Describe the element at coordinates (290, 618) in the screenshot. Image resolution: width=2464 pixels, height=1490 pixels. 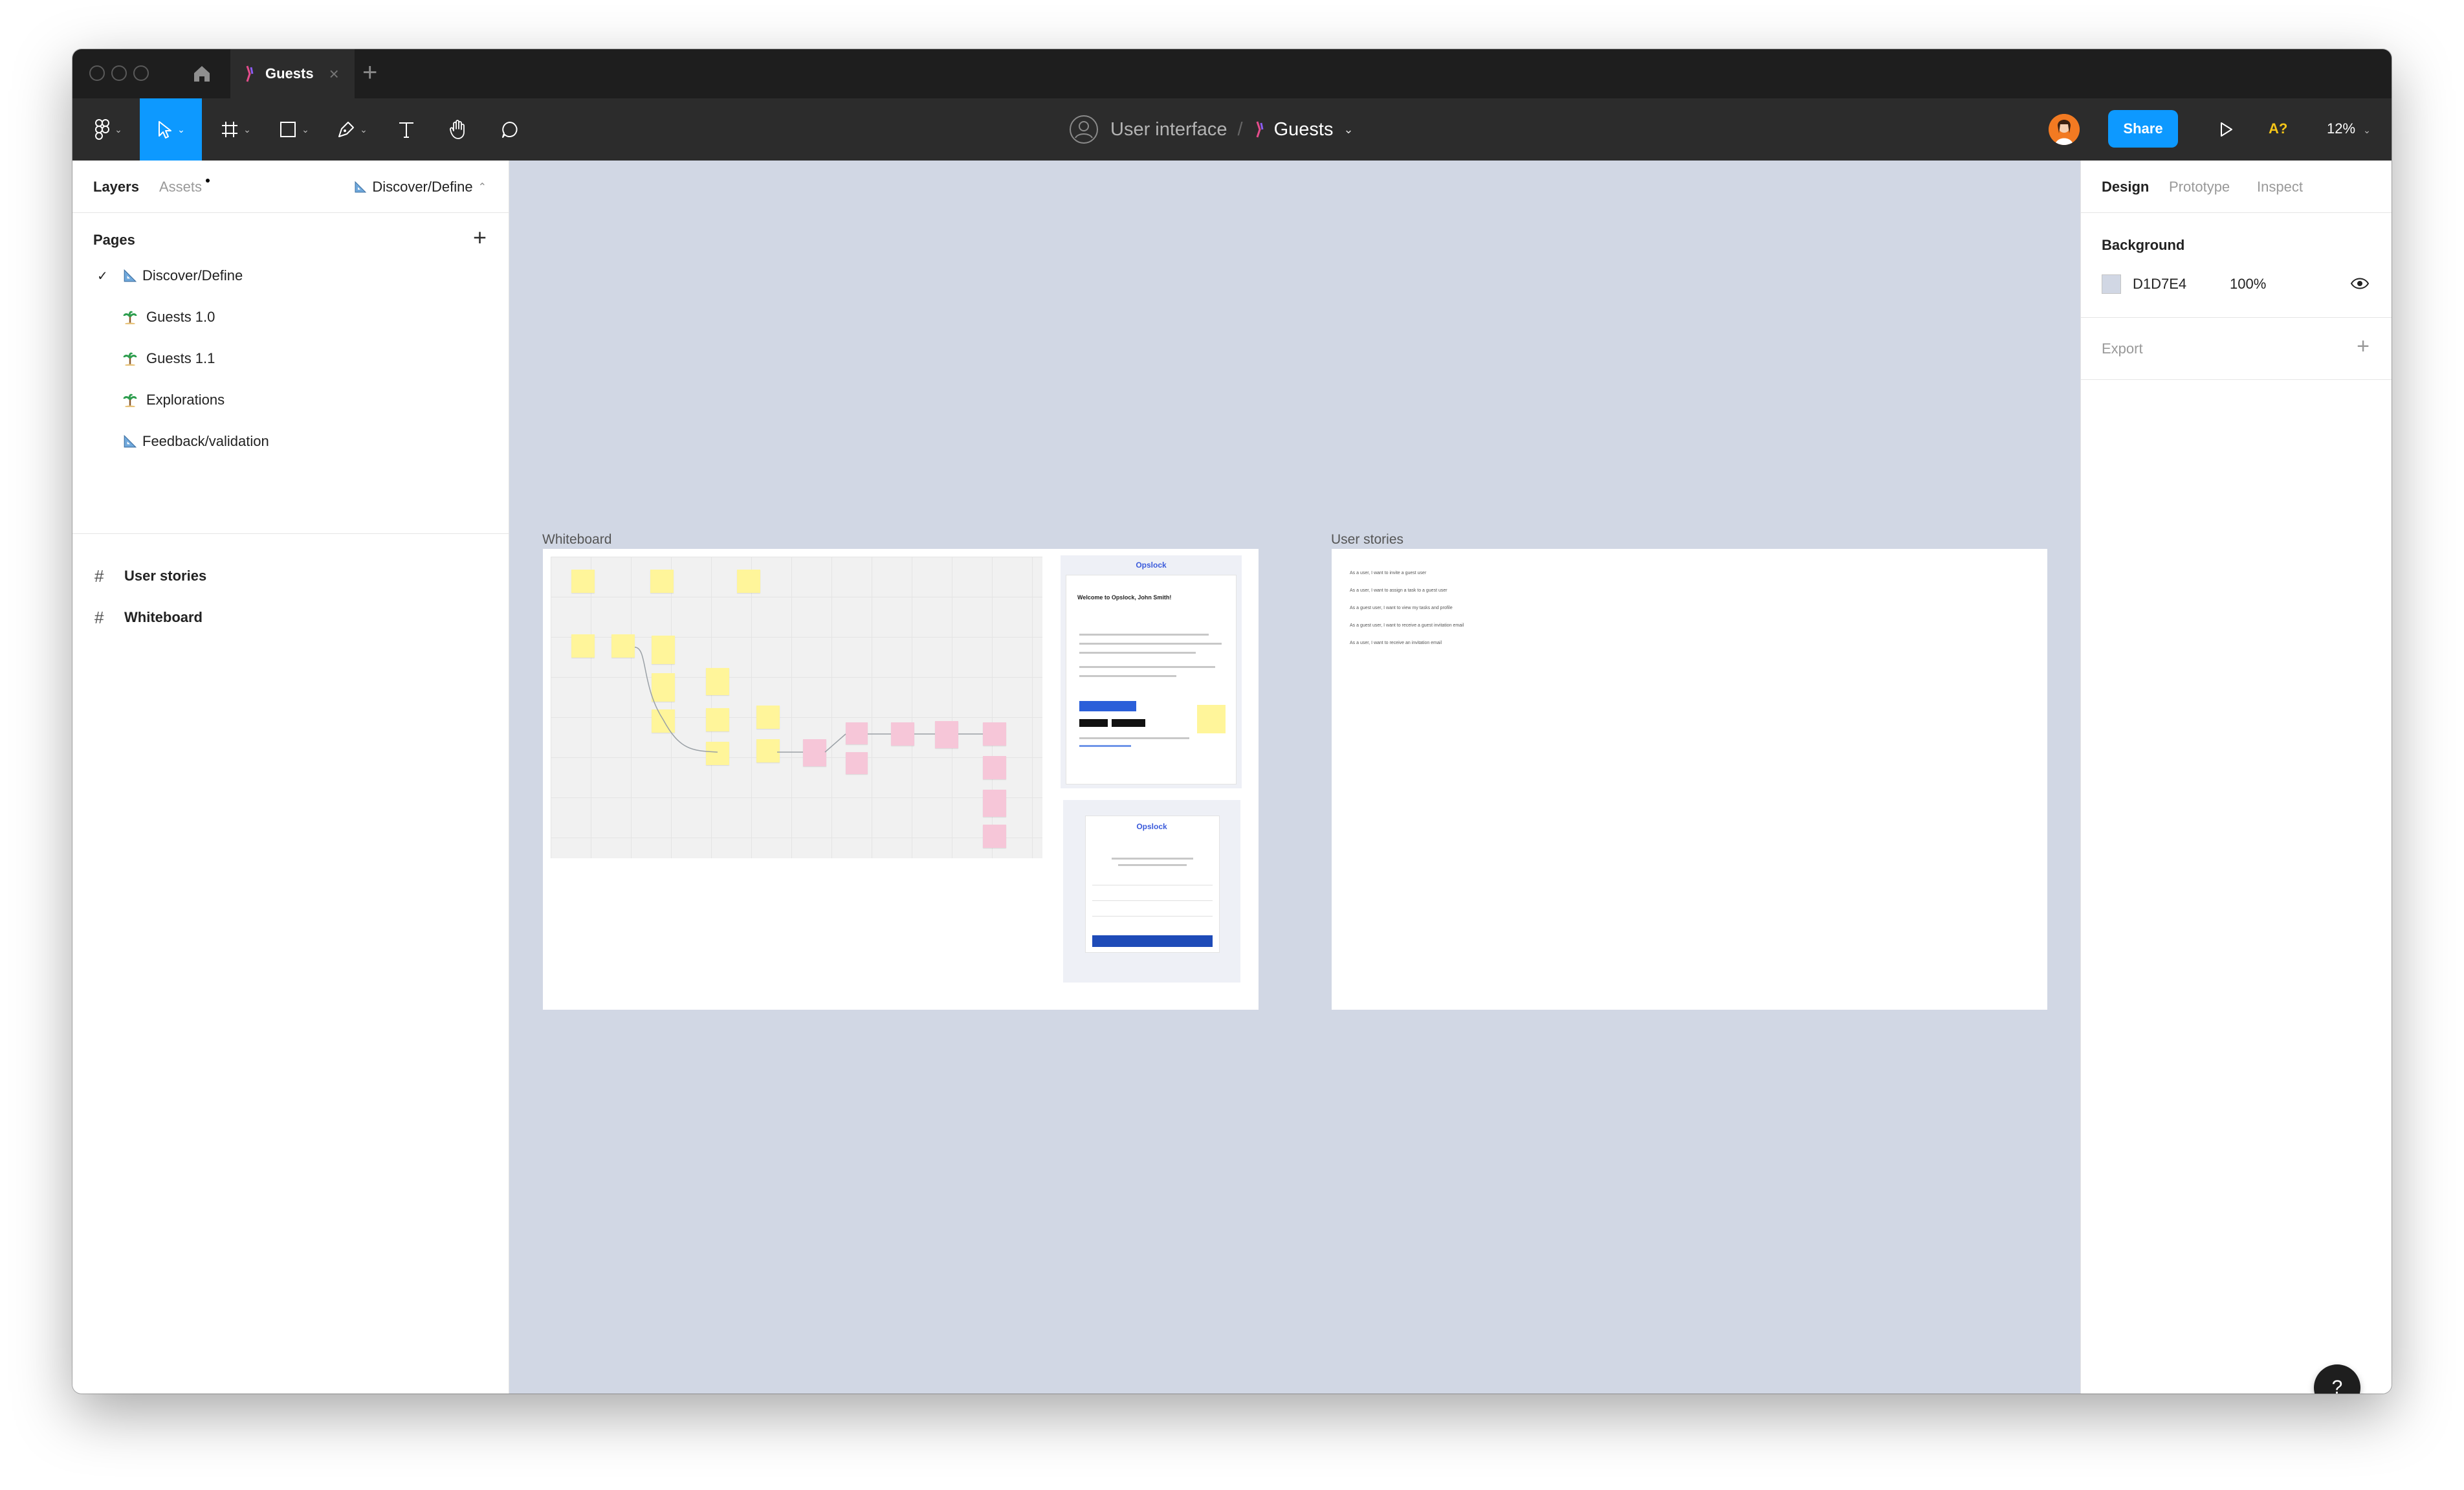
I see `layer-item-whiteboard: # Whiteboard` at that location.